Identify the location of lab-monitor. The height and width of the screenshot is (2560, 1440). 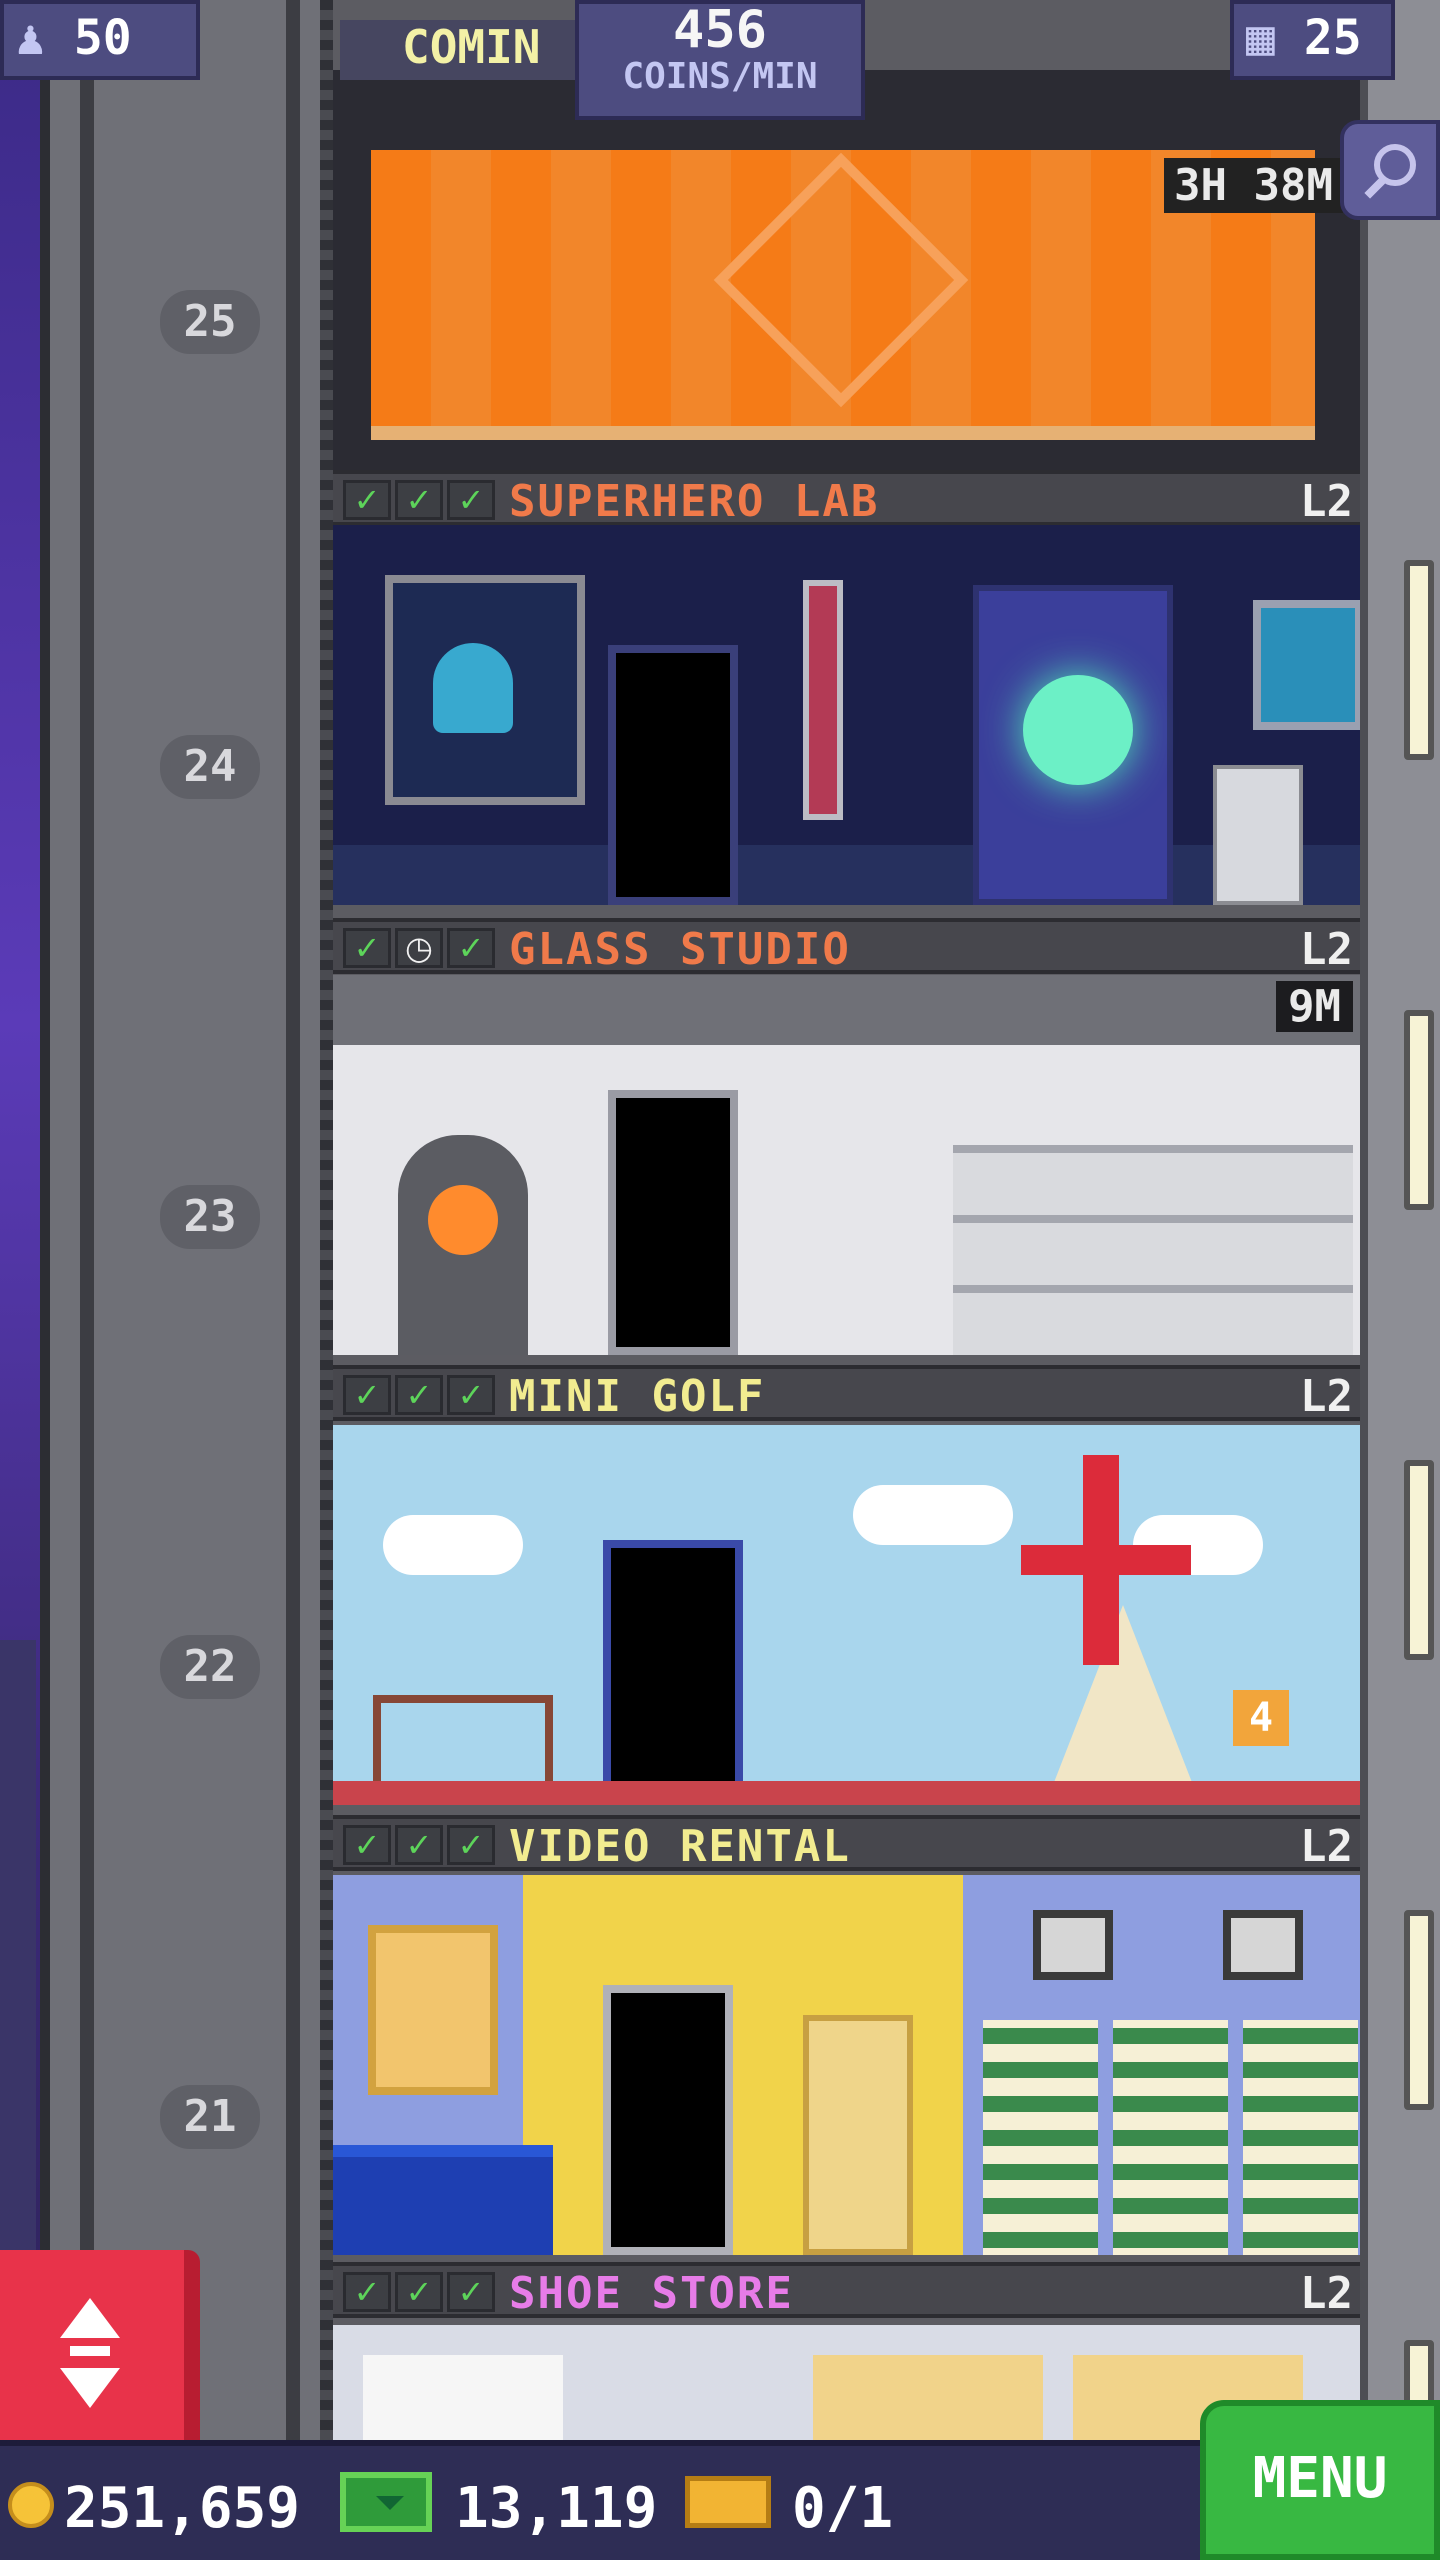
(485, 690).